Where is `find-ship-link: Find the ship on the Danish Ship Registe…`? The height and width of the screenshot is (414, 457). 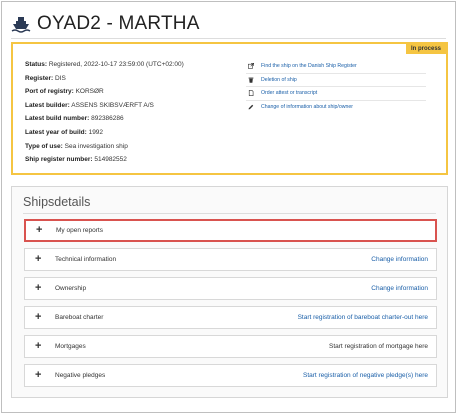 find-ship-link: Find the ship on the Danish Ship Registe… is located at coordinates (336, 67).